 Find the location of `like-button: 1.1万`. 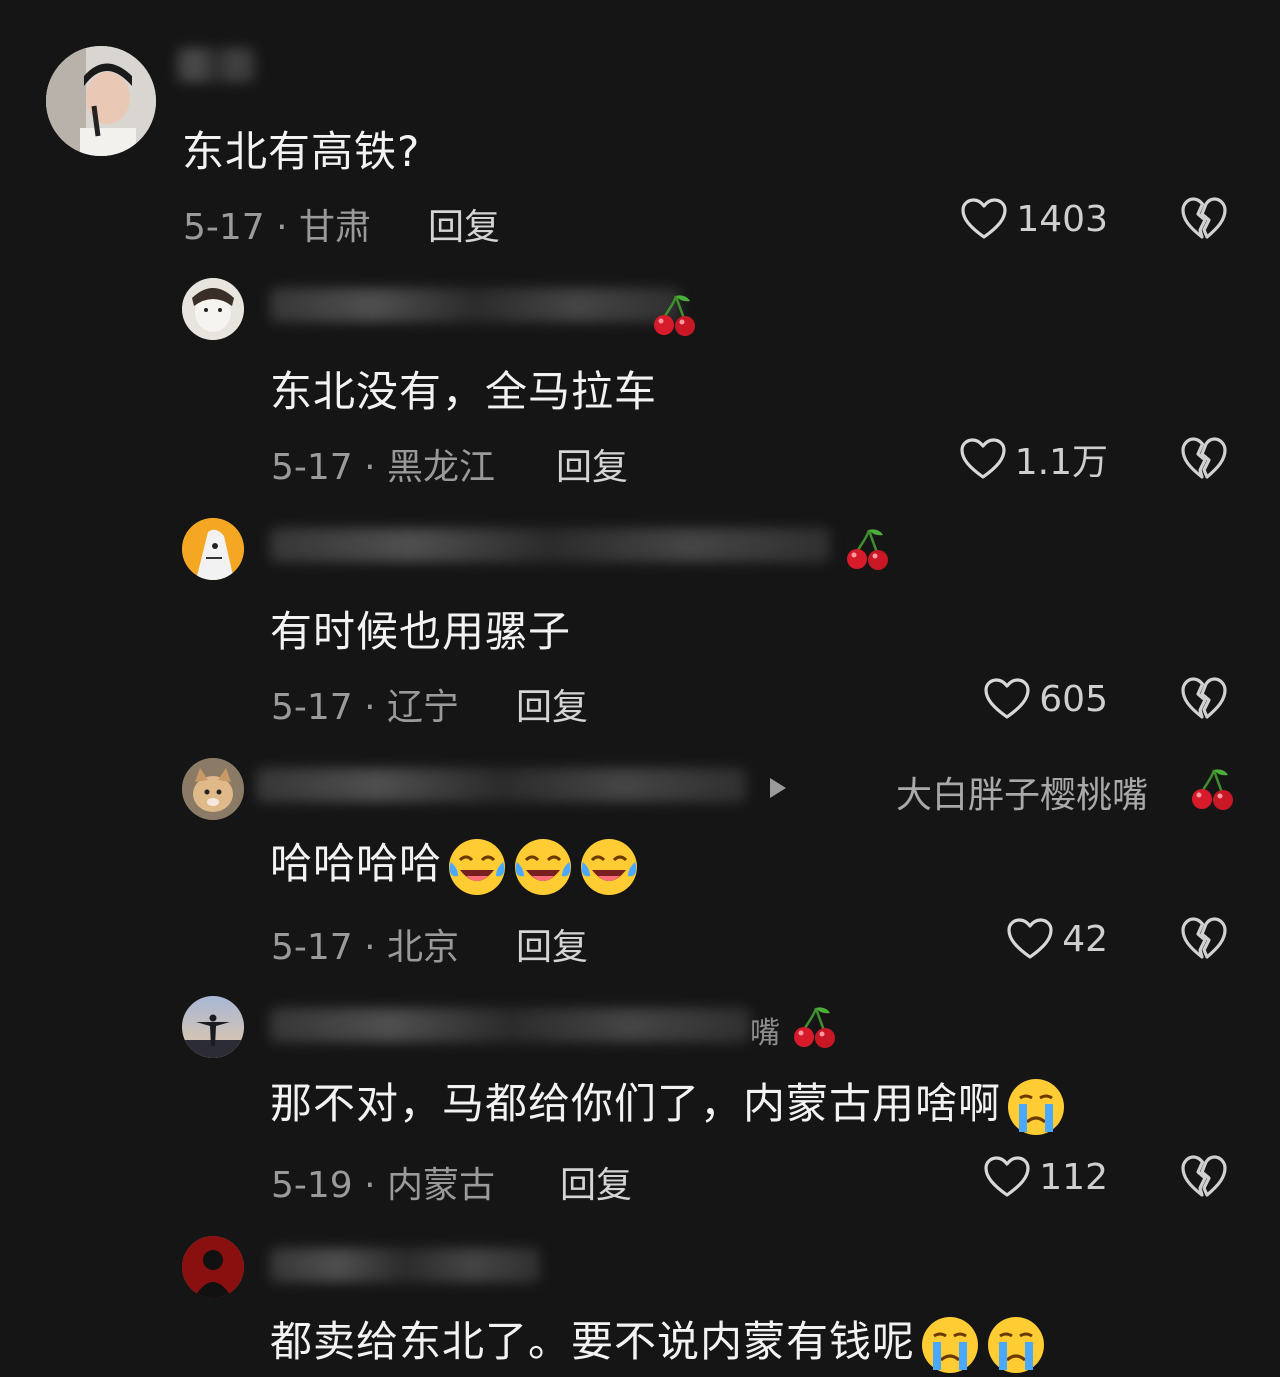

like-button: 1.1万 is located at coordinates (1033, 459).